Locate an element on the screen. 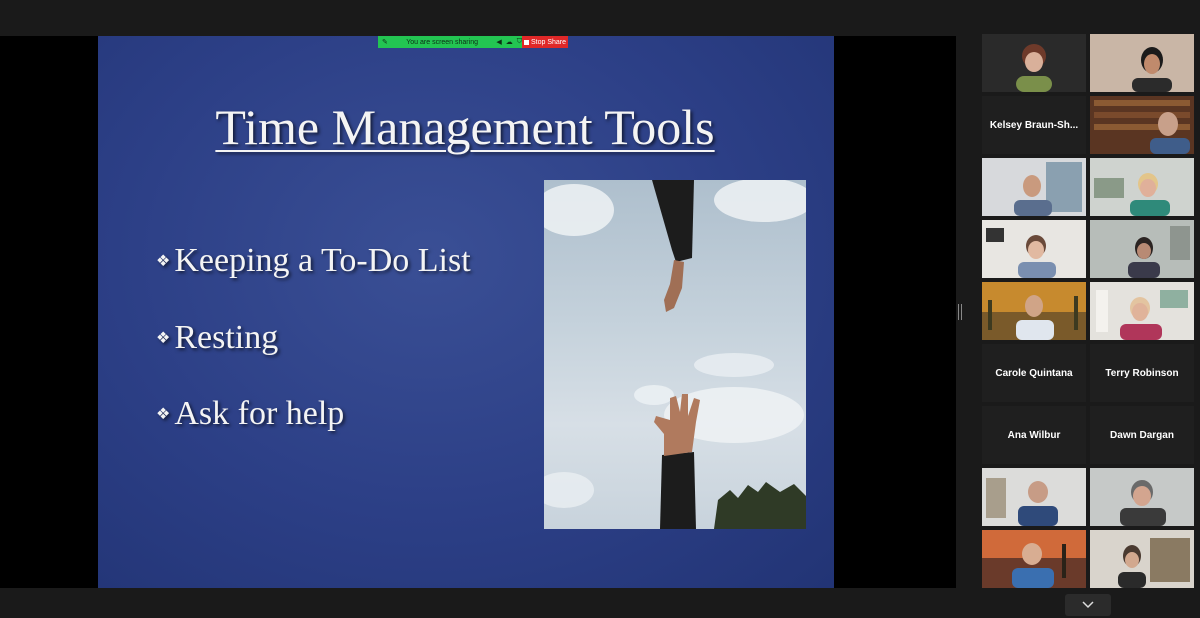 This screenshot has width=1200, height=618. pin-icon: ✎ is located at coordinates (385, 42).